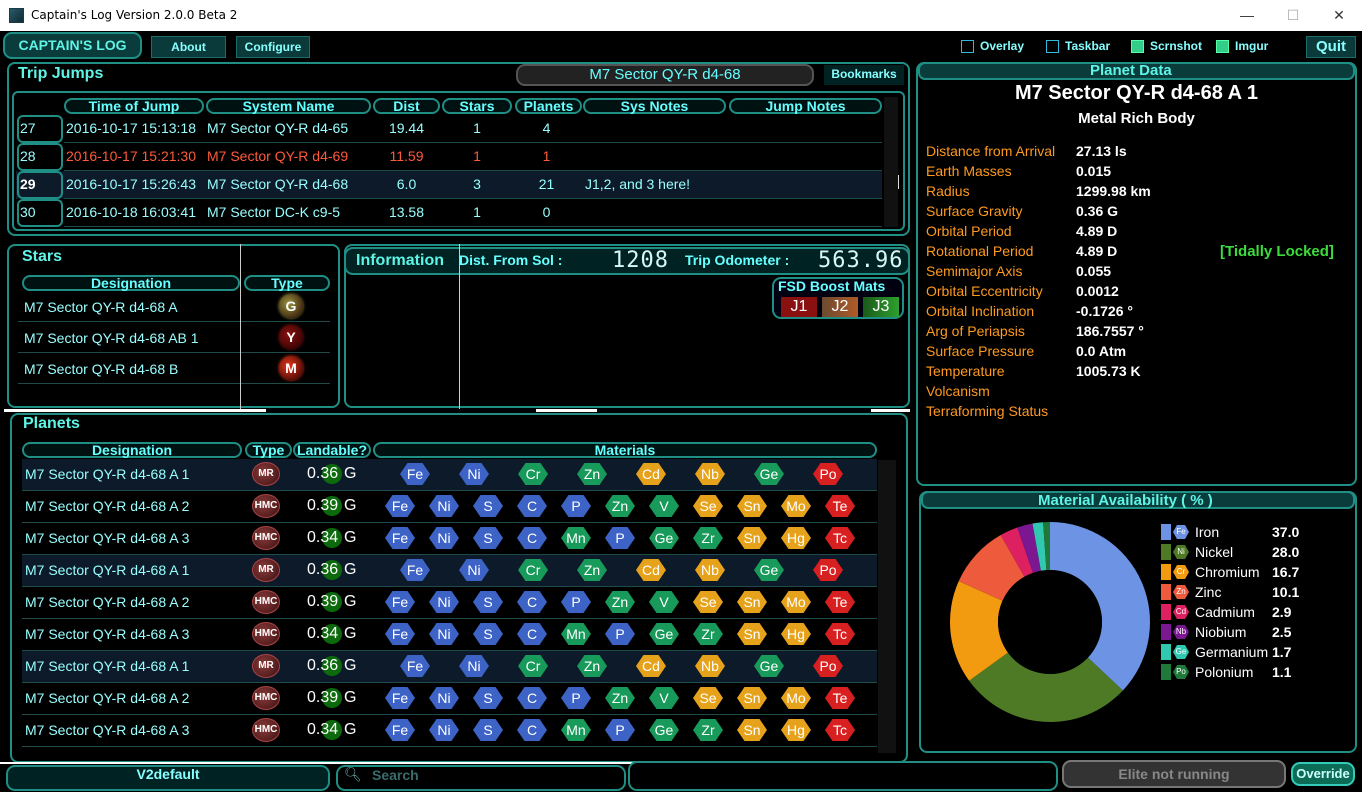  What do you see at coordinates (654, 106) in the screenshot?
I see `trip-col-5: Sys Notes` at bounding box center [654, 106].